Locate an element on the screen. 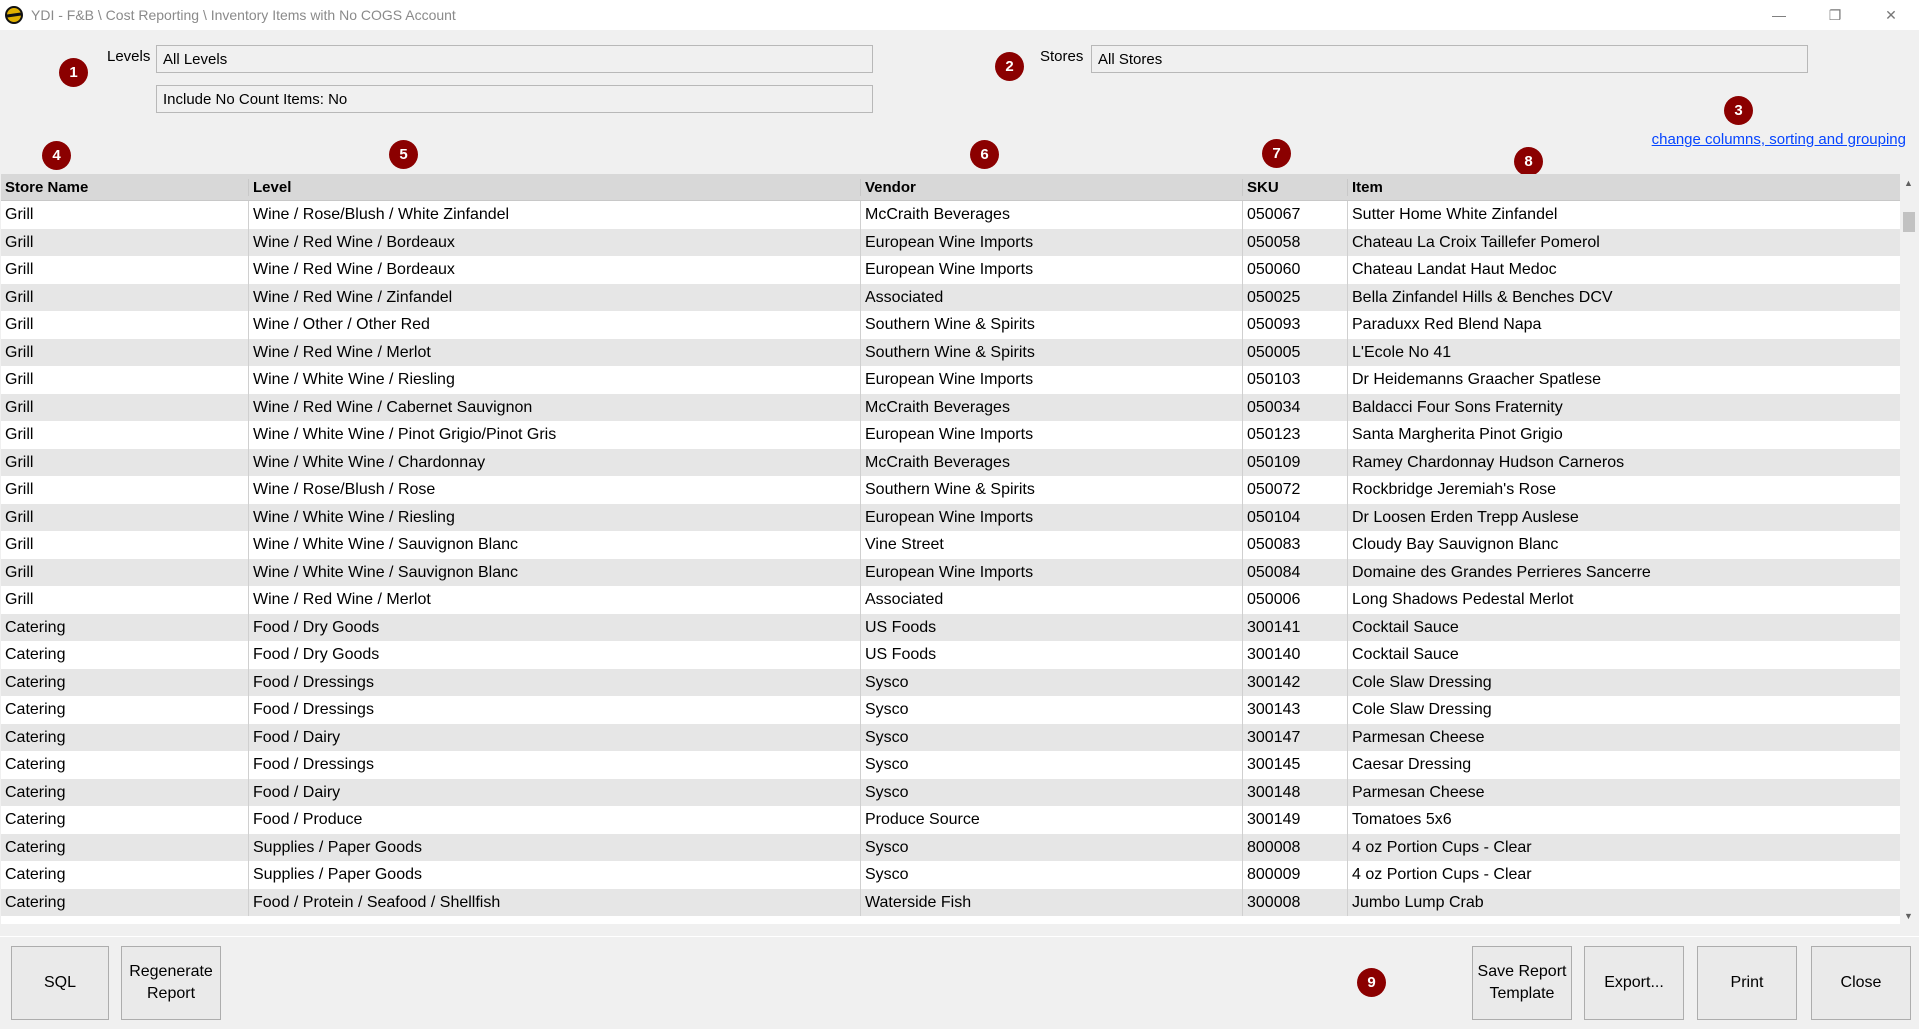 The height and width of the screenshot is (1029, 1919). cell-item: Cocktail Sauce is located at coordinates (1623, 627).